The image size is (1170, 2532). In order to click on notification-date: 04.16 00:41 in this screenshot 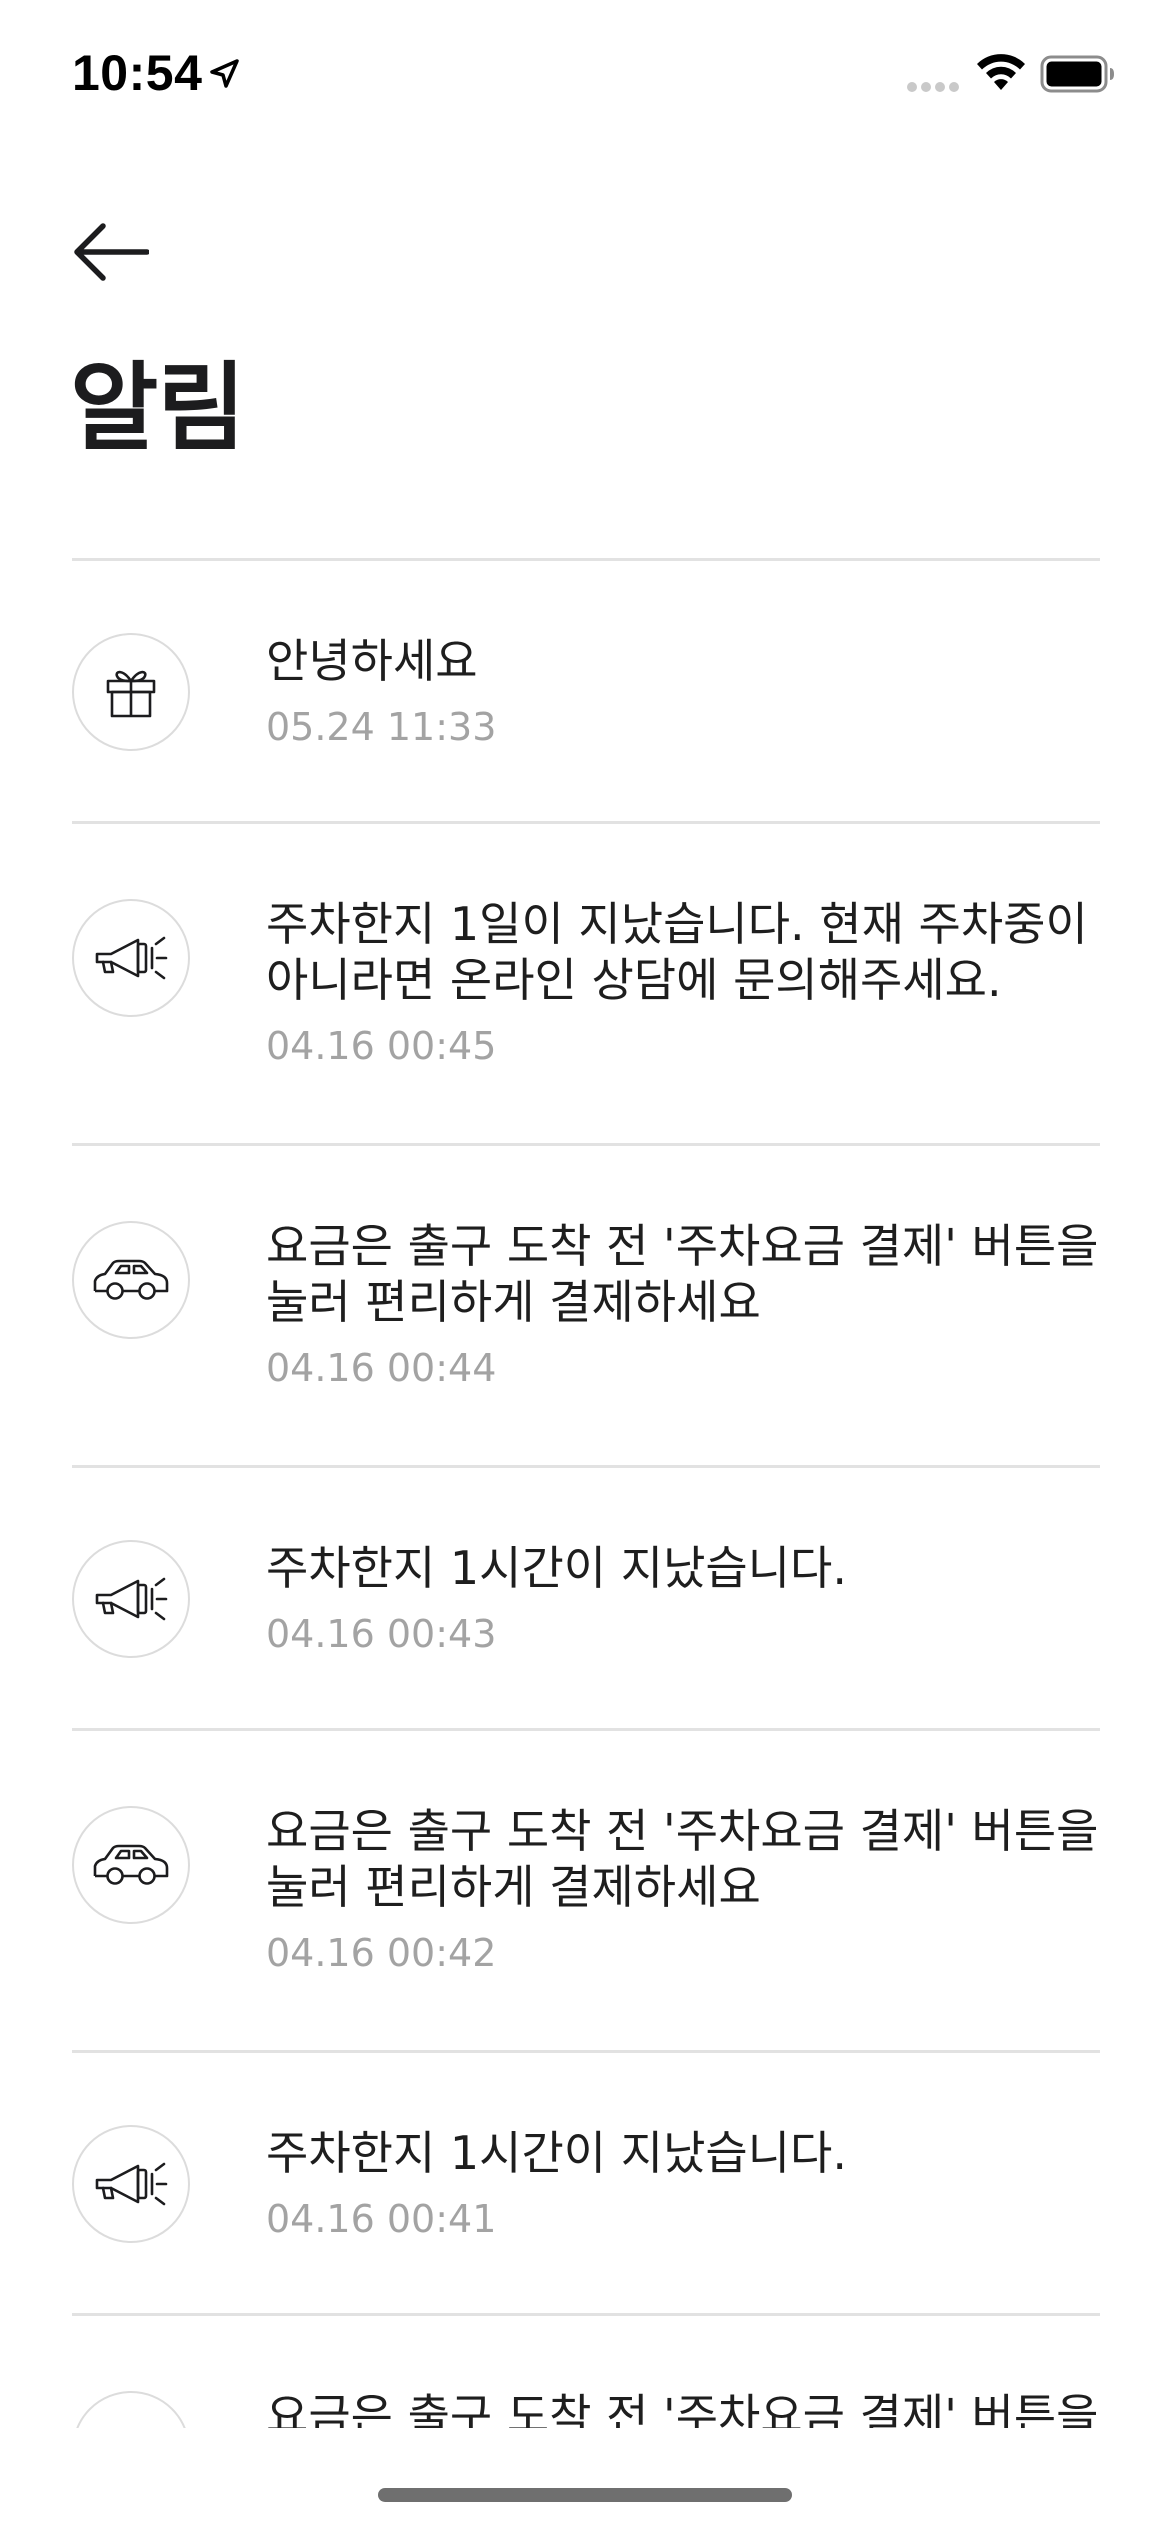, I will do `click(381, 2219)`.